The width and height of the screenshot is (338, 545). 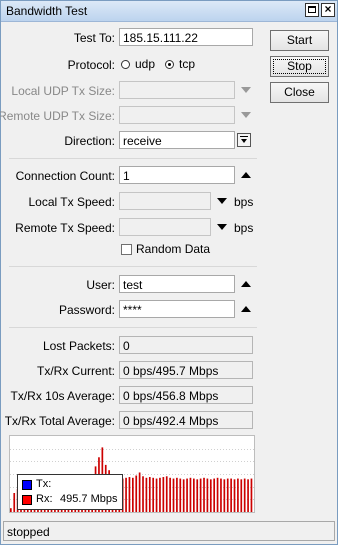 I want to click on lost-packets-value: 0, so click(x=186, y=345).